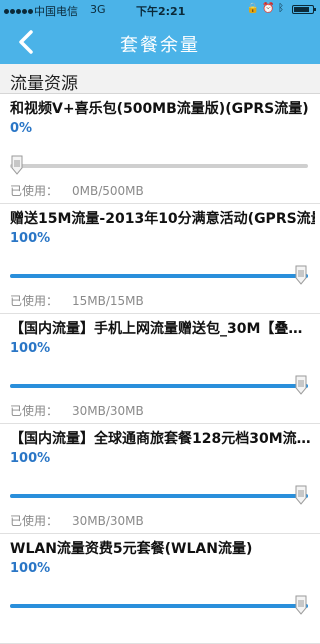 The height and width of the screenshot is (644, 320). Describe the element at coordinates (56, 11) in the screenshot. I see `carrier-label: 中国电信` at that location.